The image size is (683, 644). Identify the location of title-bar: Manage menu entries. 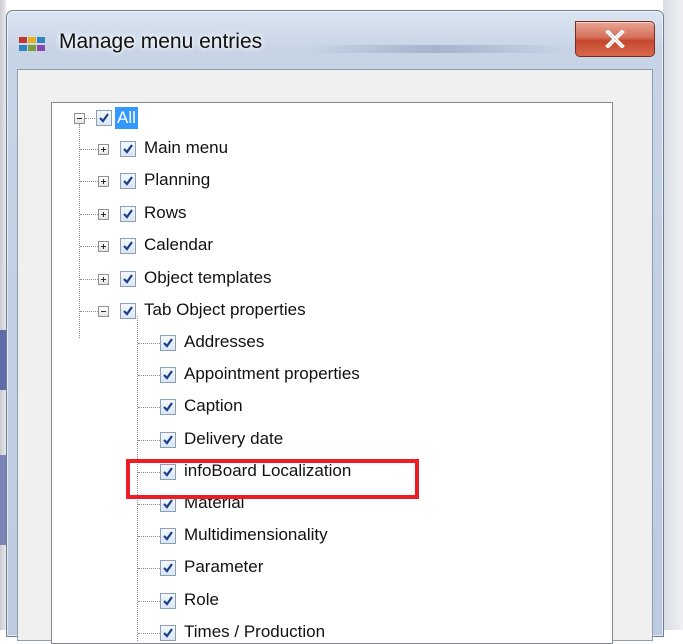
(335, 40).